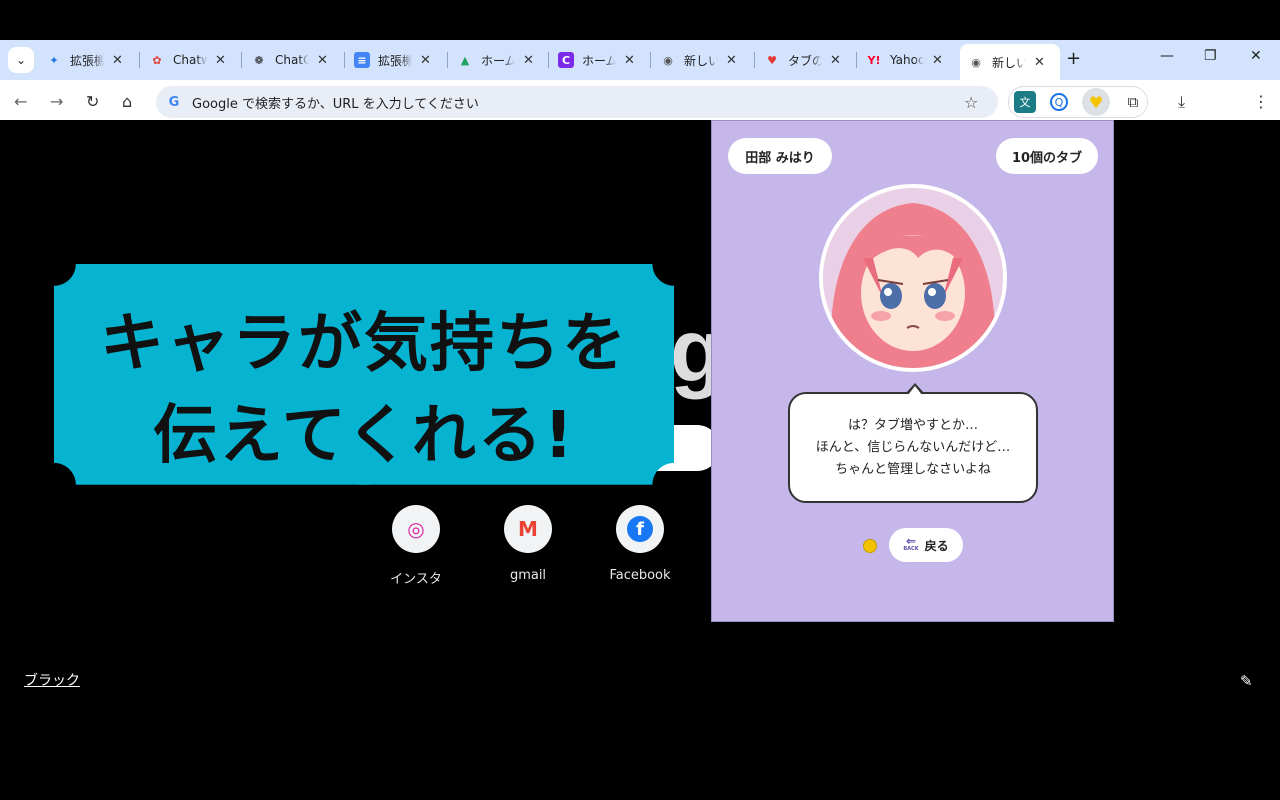 The width and height of the screenshot is (1280, 800). Describe the element at coordinates (1025, 102) in the screenshot. I see `translate-extension-icon: 文` at that location.